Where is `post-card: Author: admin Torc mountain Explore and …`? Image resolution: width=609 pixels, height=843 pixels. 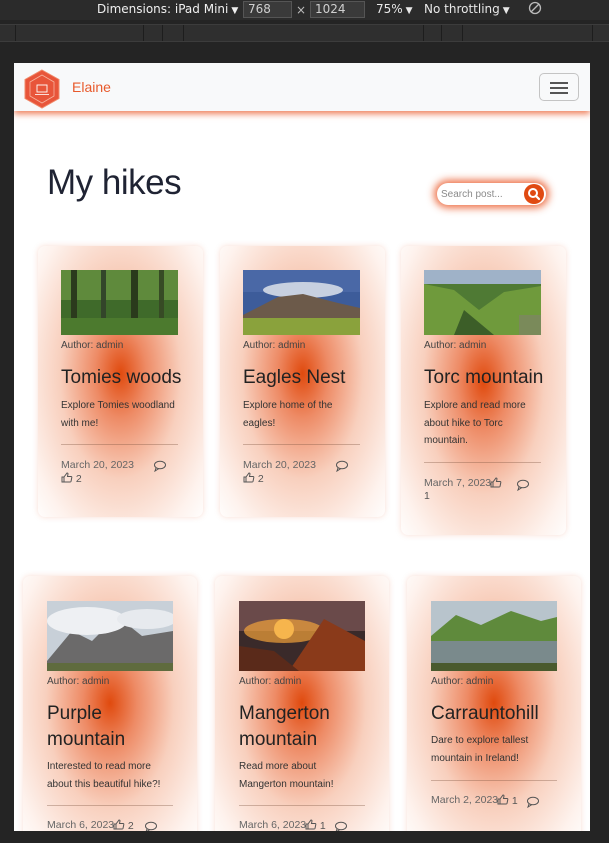
post-card: Author: admin Torc mountain Explore and … is located at coordinates (483, 390).